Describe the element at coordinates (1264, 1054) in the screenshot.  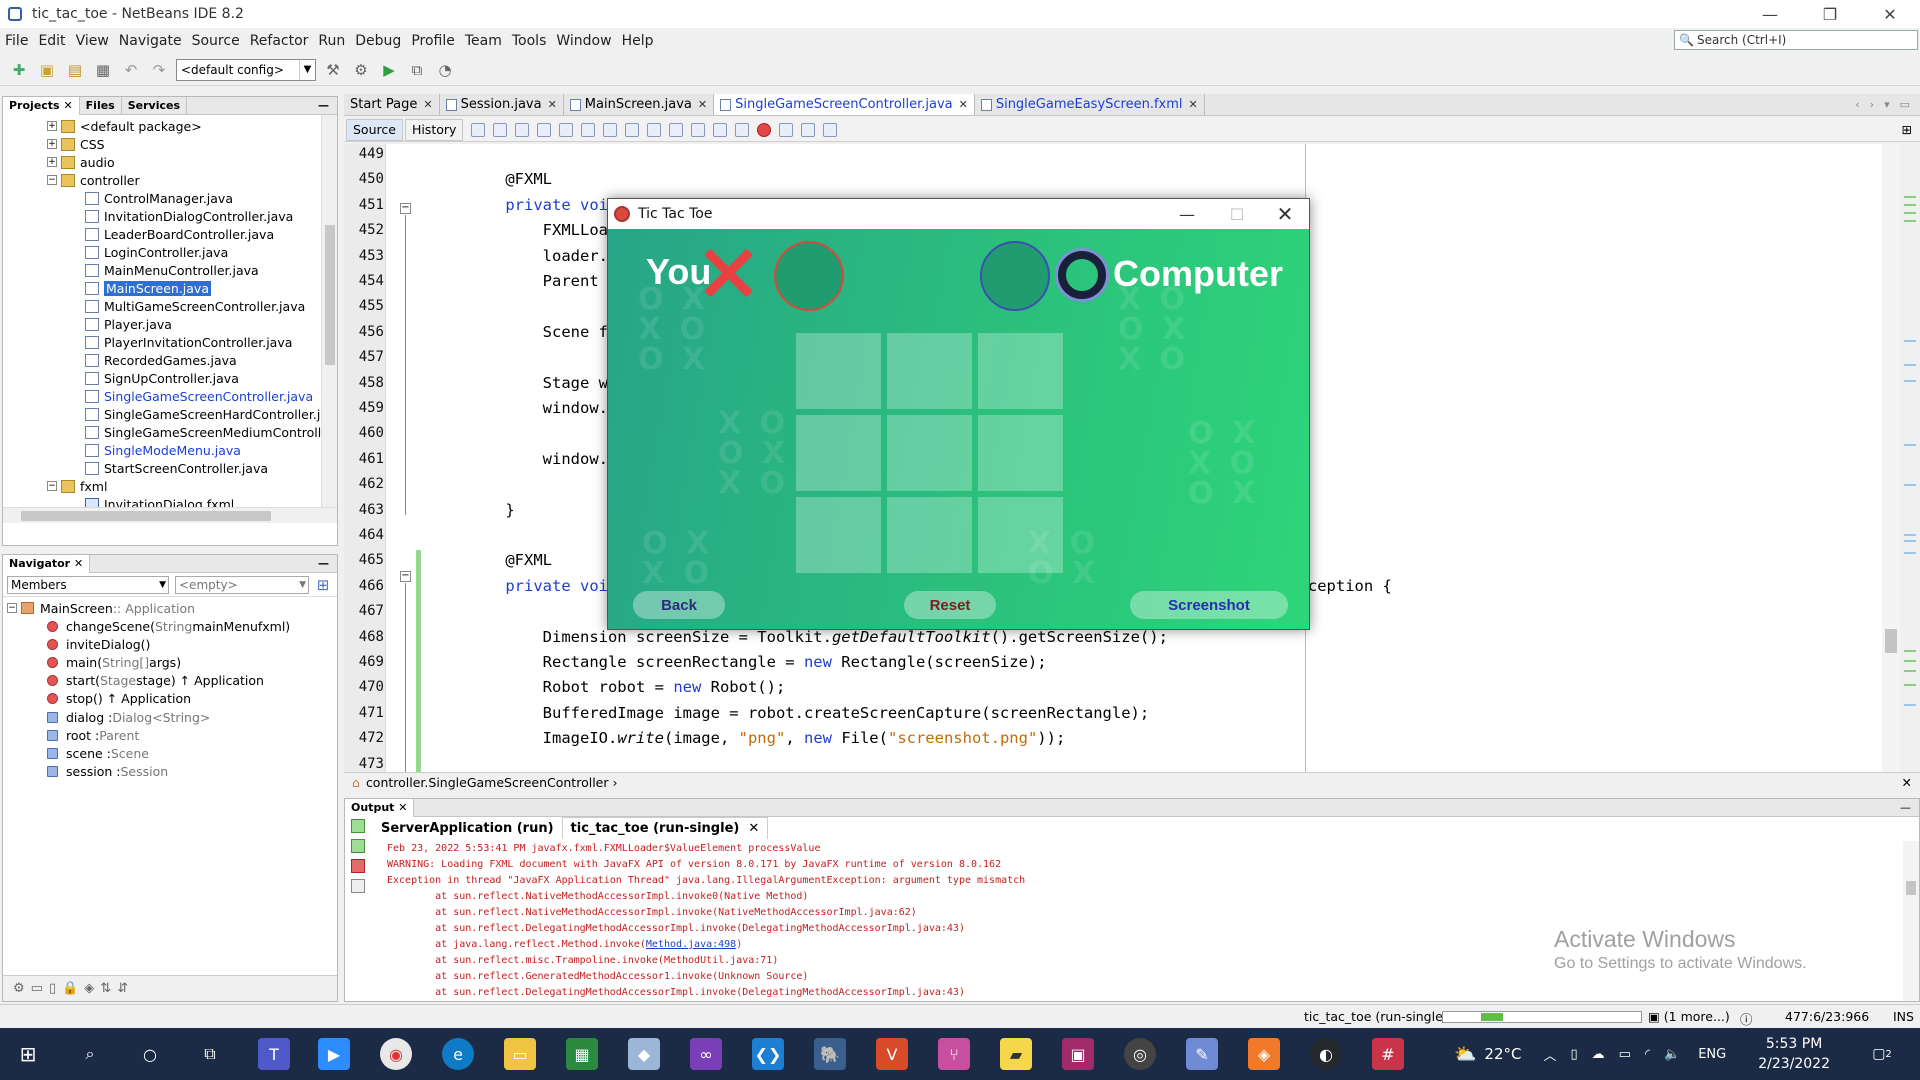
I see `brave-icon: ◈` at that location.